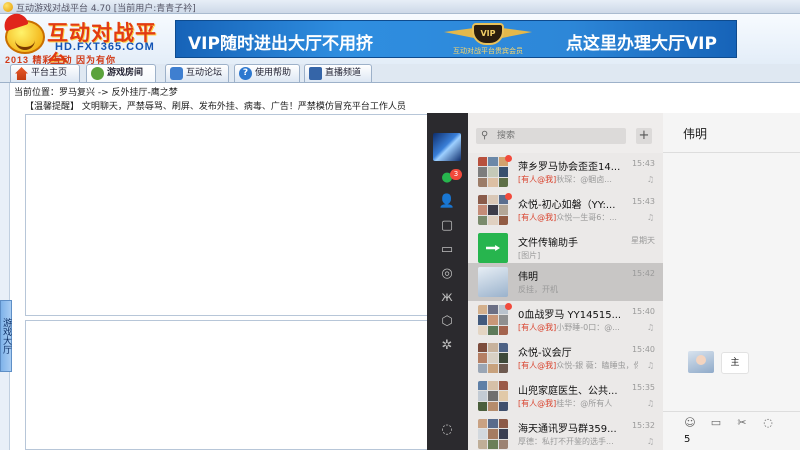  What do you see at coordinates (488, 34) in the screenshot?
I see `badge-shield: VIP` at bounding box center [488, 34].